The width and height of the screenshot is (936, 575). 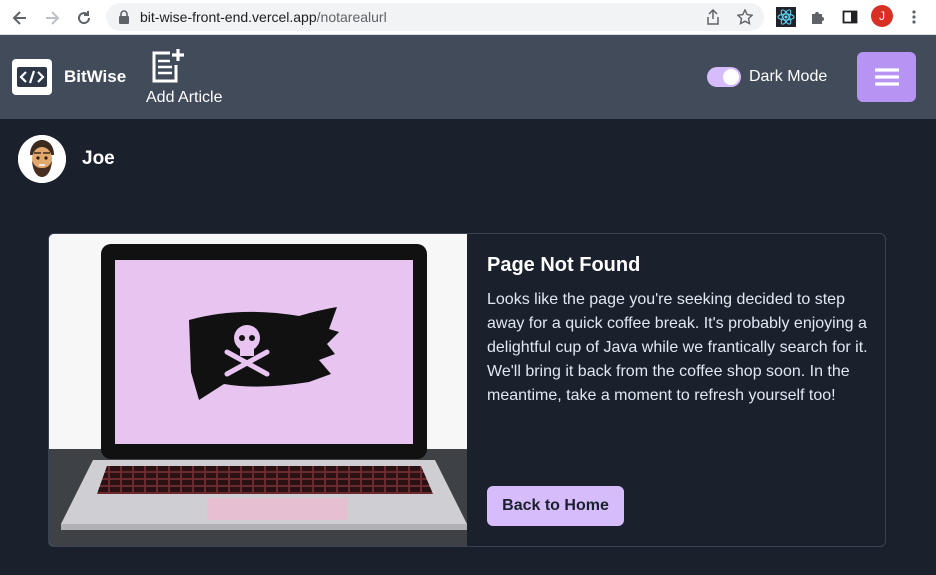 What do you see at coordinates (20, 18) in the screenshot?
I see `back-icon` at bounding box center [20, 18].